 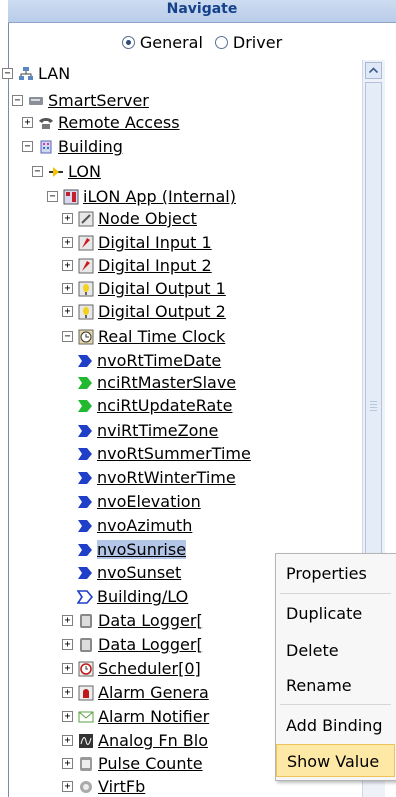 I want to click on tree-item-label: Alarm Genera, so click(x=153, y=692).